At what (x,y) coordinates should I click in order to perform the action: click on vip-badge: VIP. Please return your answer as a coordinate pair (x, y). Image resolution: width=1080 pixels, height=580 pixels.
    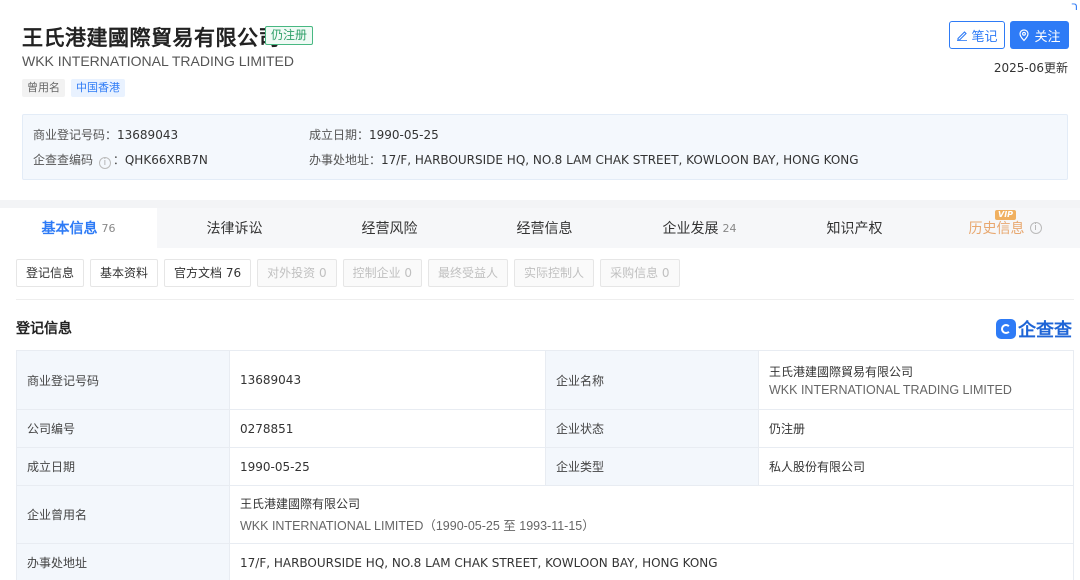
    Looking at the image, I should click on (1006, 215).